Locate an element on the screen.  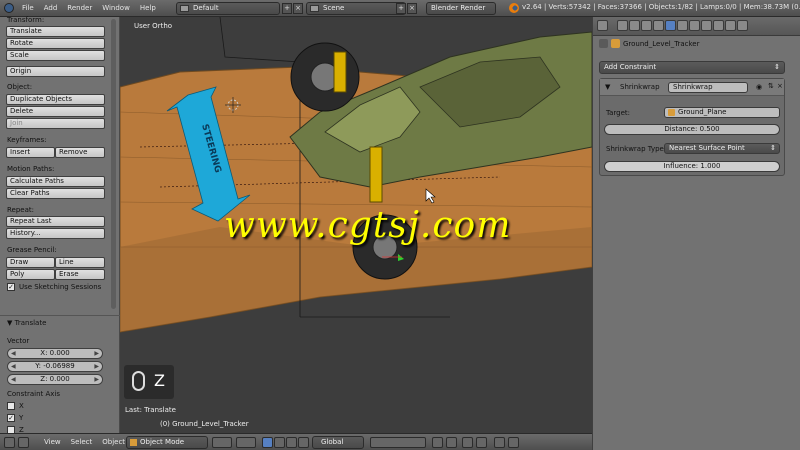
render-tab-icon is located at coordinates (622, 25).